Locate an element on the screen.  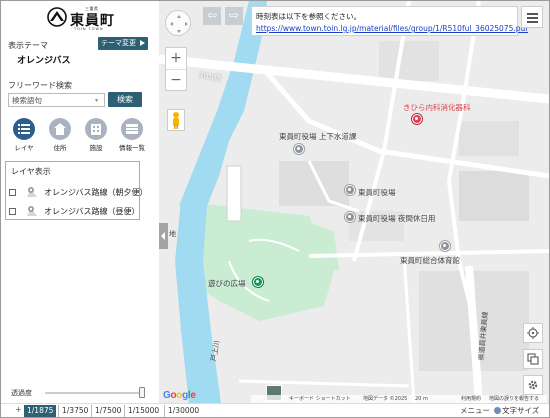
layer-panel: レイヤ表示 オレンジバス路線（朝夕便） オレンジバス路線（昼便） is located at coordinates (76, 190).